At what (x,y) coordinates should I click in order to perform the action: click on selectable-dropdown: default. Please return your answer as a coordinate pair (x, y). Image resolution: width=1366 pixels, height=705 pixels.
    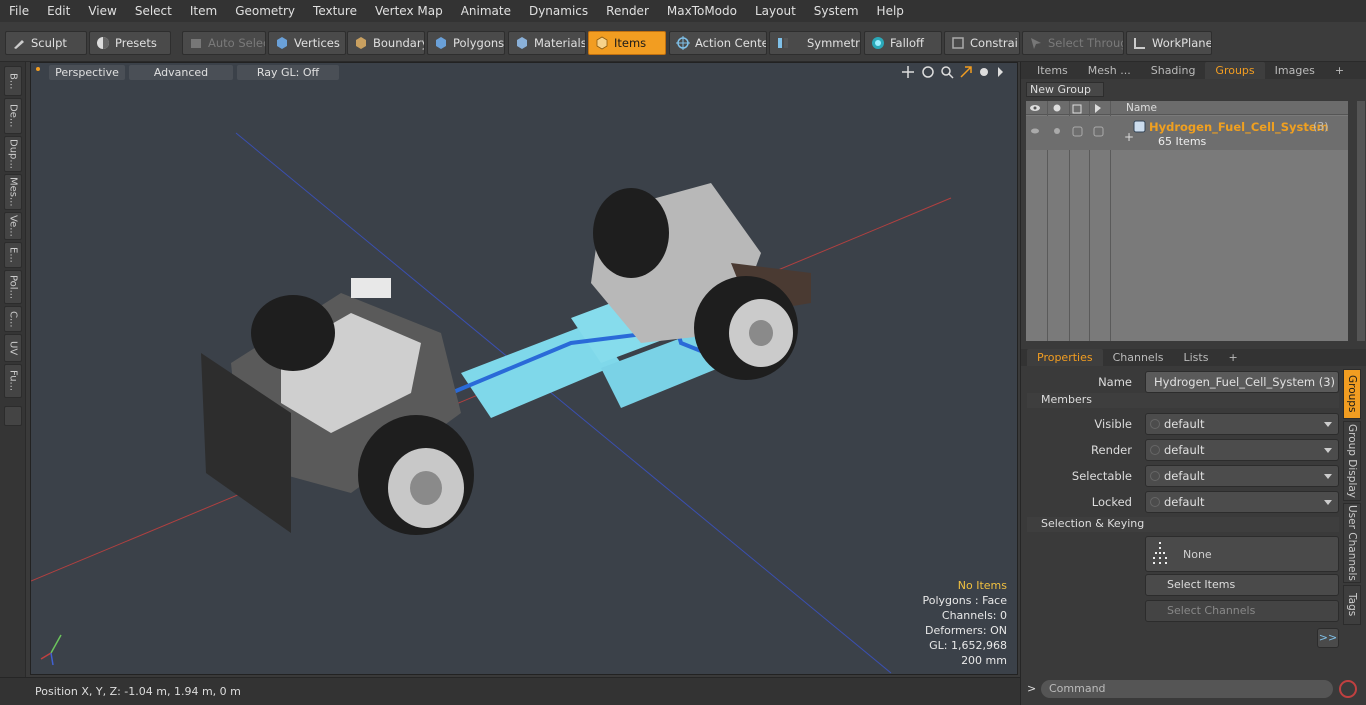
    Looking at the image, I should click on (1242, 476).